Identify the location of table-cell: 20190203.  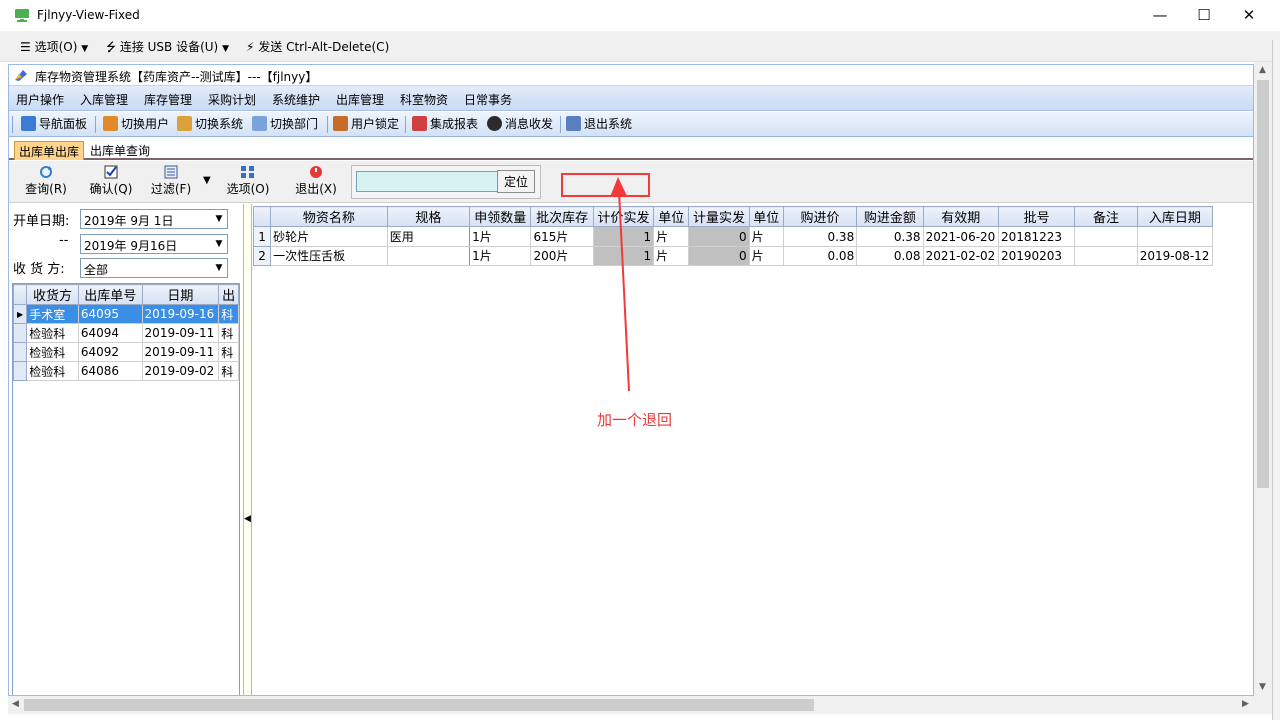
(1036, 256).